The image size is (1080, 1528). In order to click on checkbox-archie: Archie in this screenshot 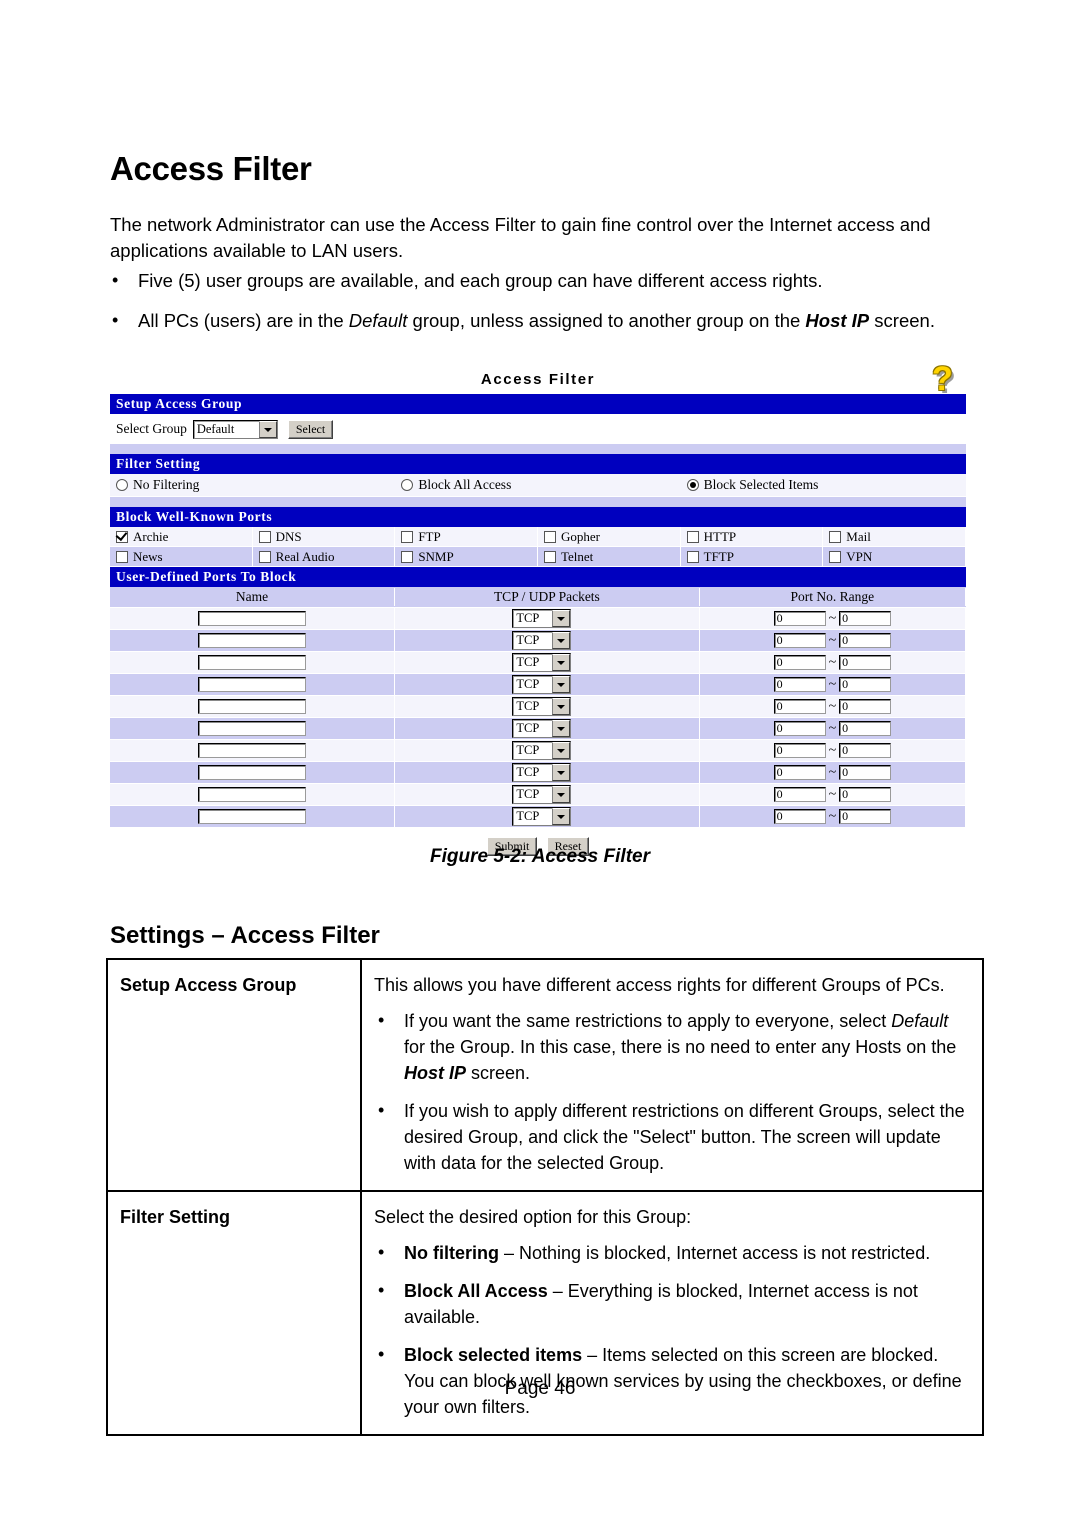, I will do `click(181, 537)`.